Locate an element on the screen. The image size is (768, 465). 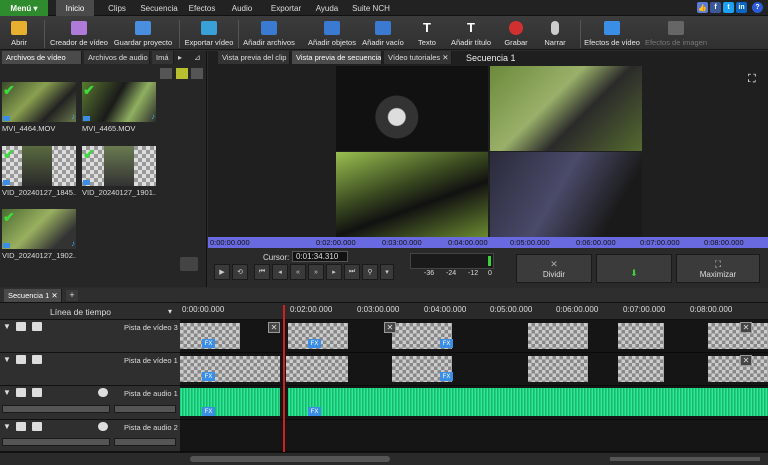
open-button: Abrir is located at coordinates (19, 33).